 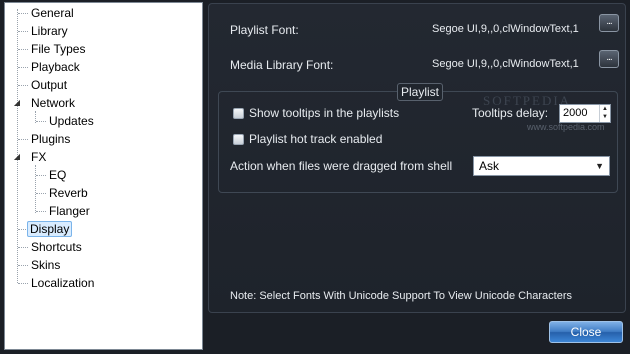 I want to click on tree-item-label: Network, so click(x=53, y=103).